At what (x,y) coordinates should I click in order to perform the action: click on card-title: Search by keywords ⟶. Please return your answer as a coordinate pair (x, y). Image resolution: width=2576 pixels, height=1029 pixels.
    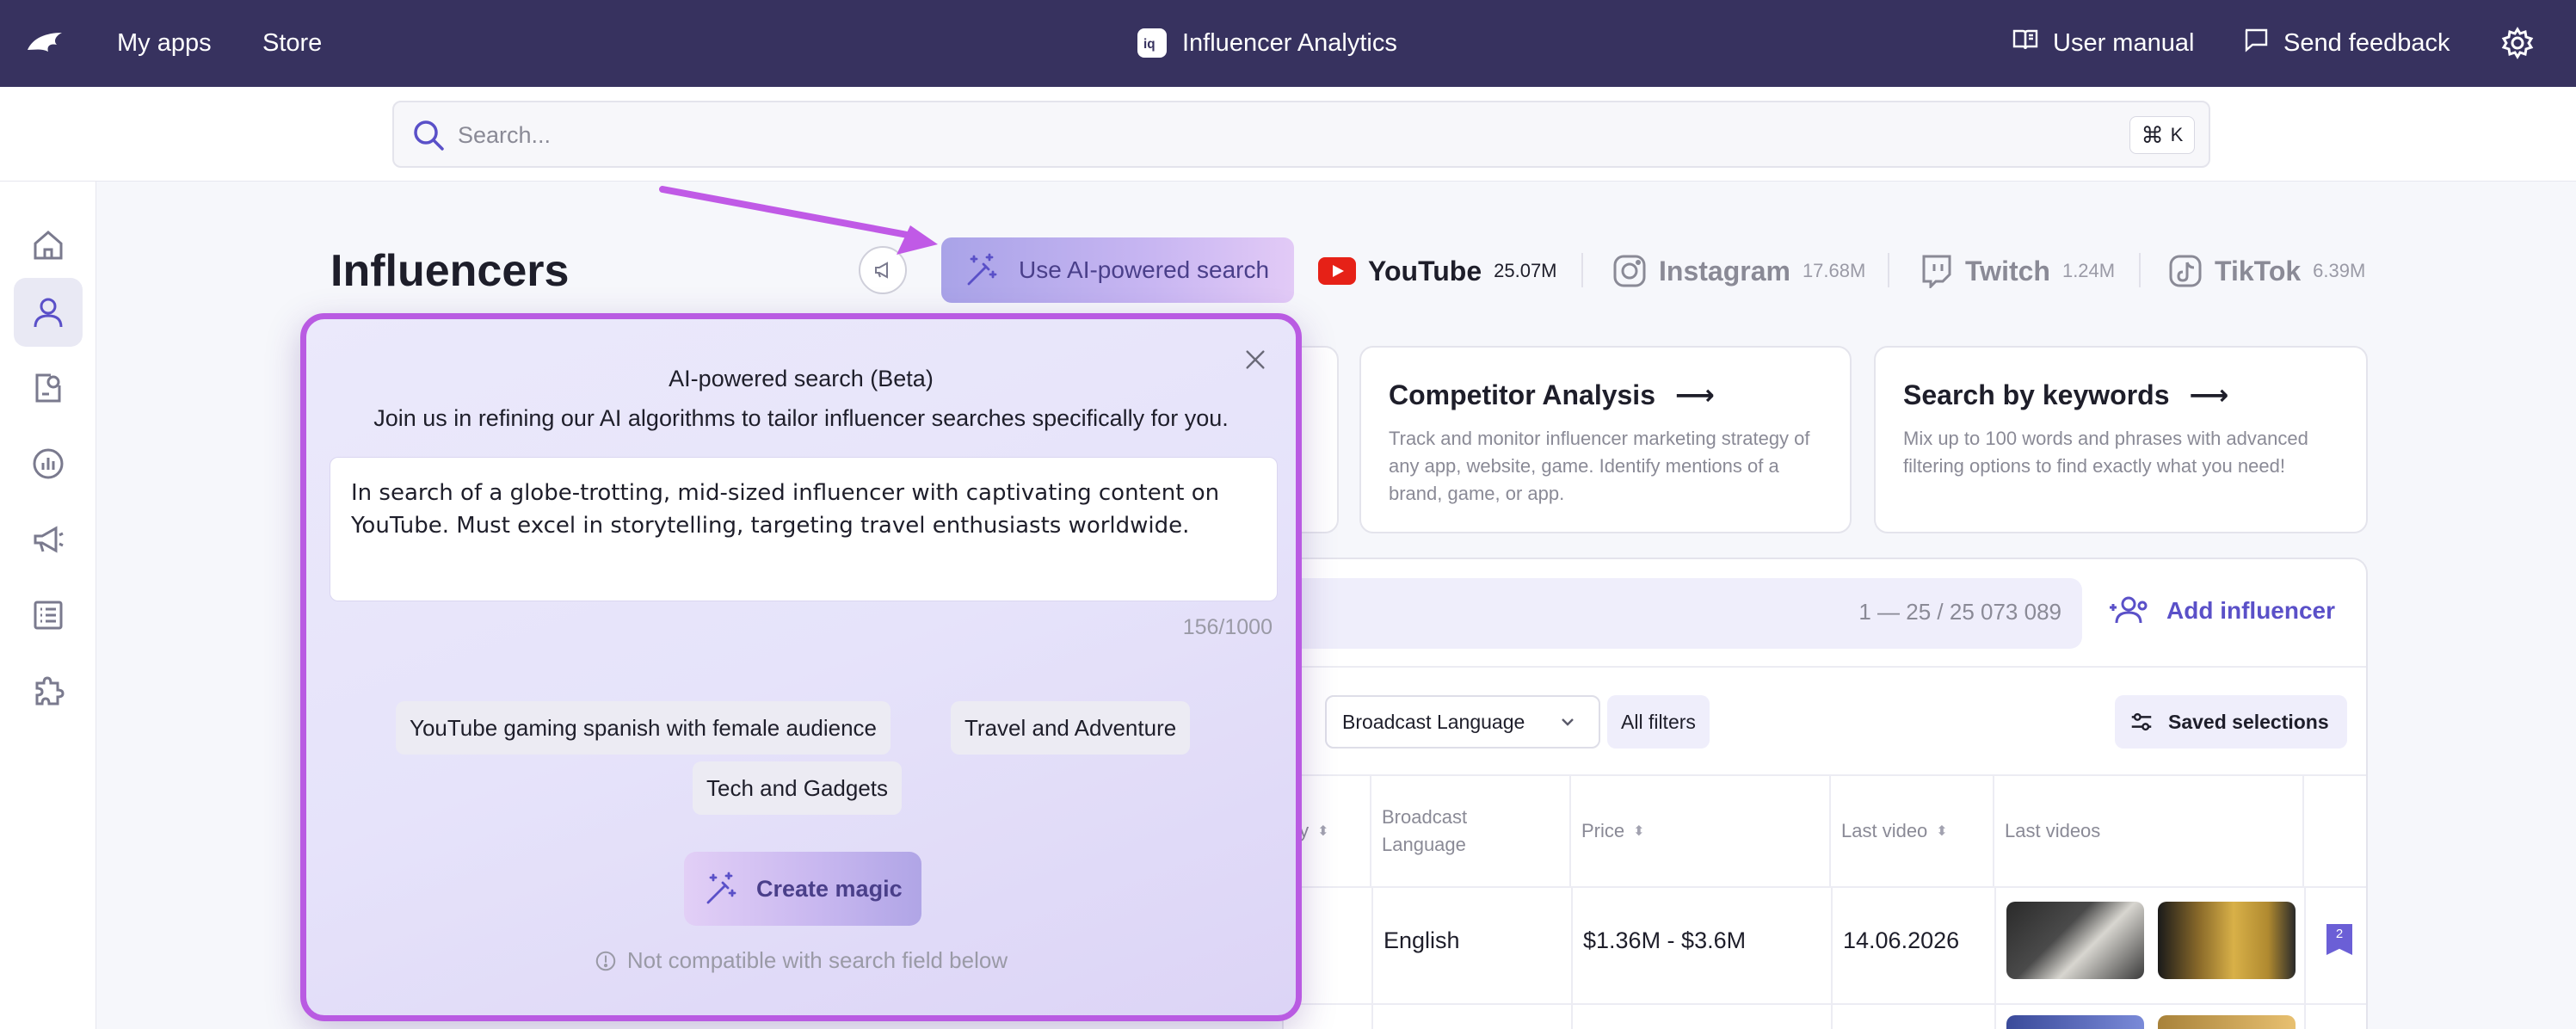
    Looking at the image, I should click on (2065, 395).